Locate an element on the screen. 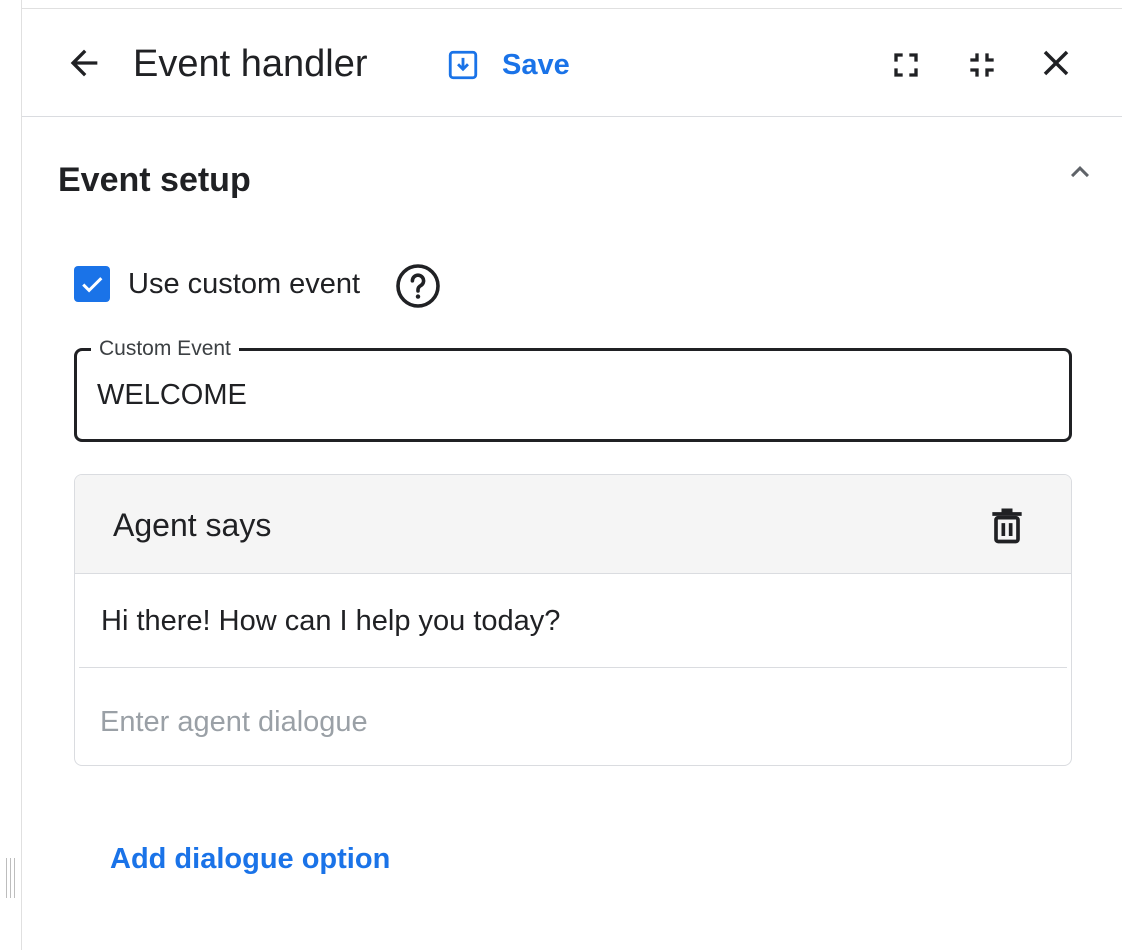 This screenshot has height=950, width=1122. fullscreen-icon is located at coordinates (906, 65).